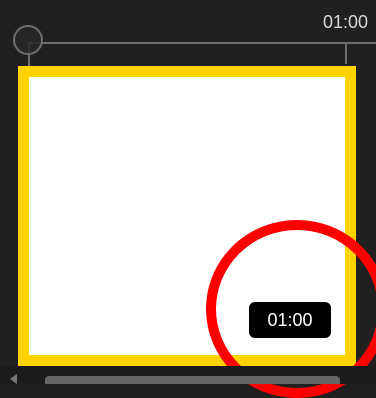 Image resolution: width=376 pixels, height=398 pixels. Describe the element at coordinates (188, 375) in the screenshot. I see `horizontal-scrollbar` at that location.